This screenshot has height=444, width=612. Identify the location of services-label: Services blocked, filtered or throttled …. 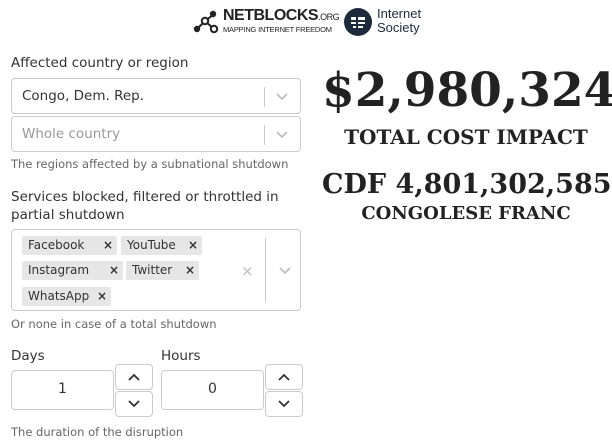
(145, 206).